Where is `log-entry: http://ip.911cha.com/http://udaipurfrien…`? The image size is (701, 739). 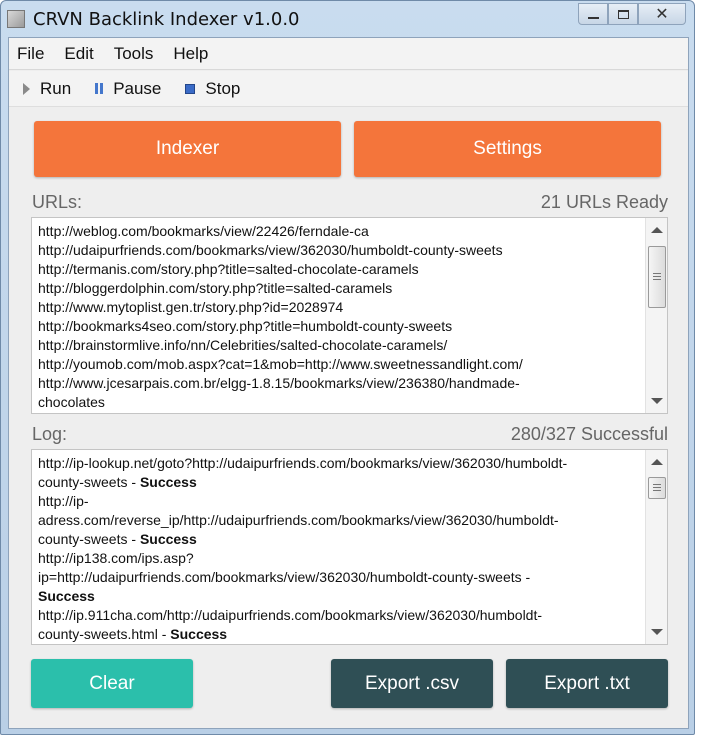
log-entry: http://ip.911cha.com/http://udaipurfrien… is located at coordinates (339, 625).